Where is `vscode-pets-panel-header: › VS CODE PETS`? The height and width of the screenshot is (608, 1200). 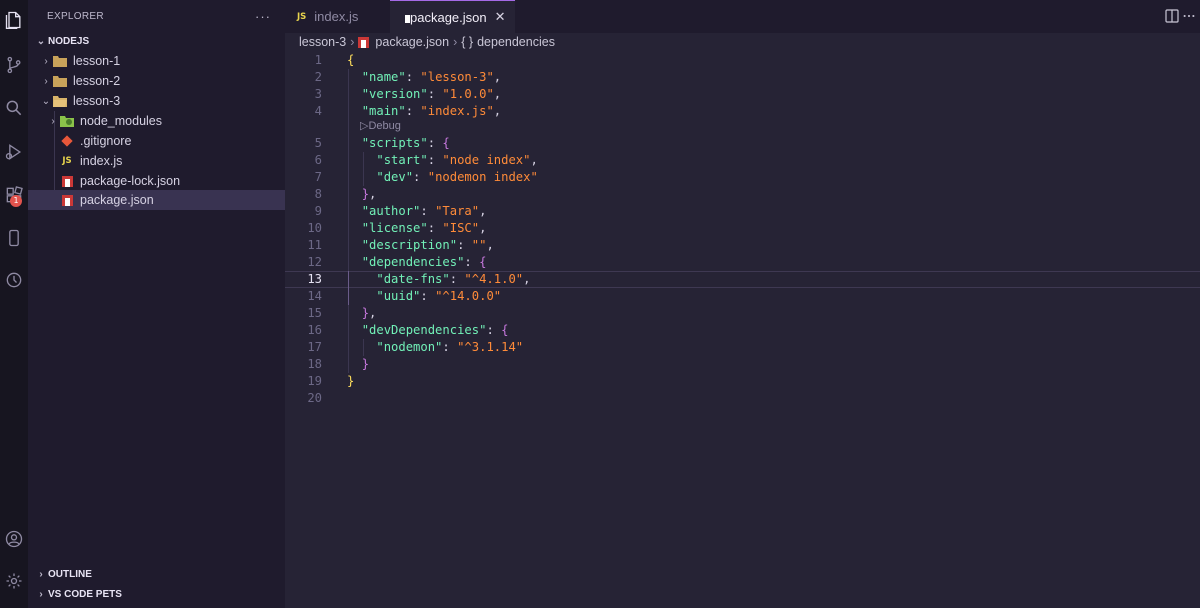 vscode-pets-panel-header: › VS CODE PETS is located at coordinates (156, 594).